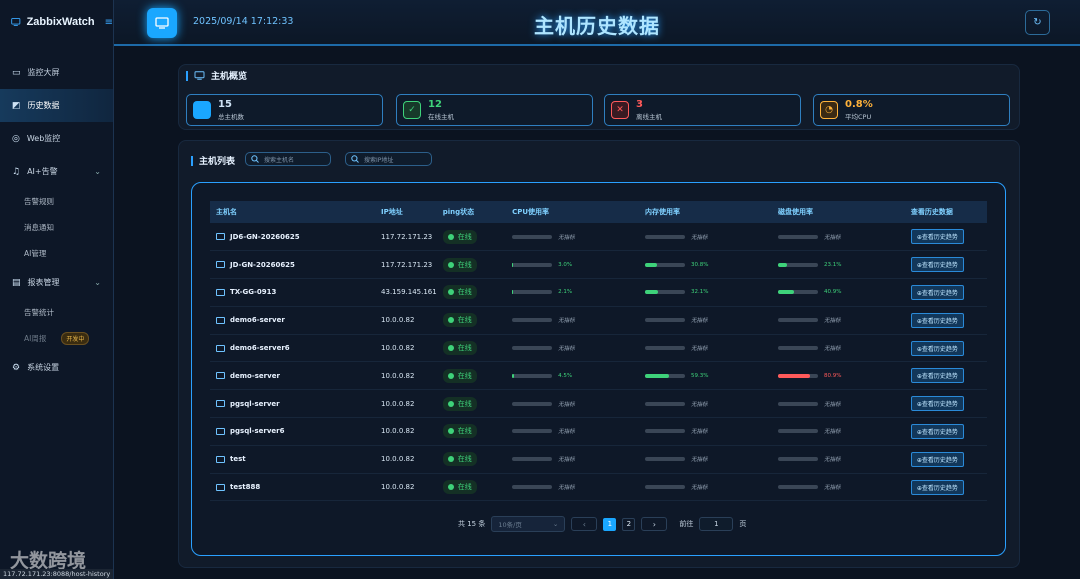  I want to click on search-icon, so click(355, 159).